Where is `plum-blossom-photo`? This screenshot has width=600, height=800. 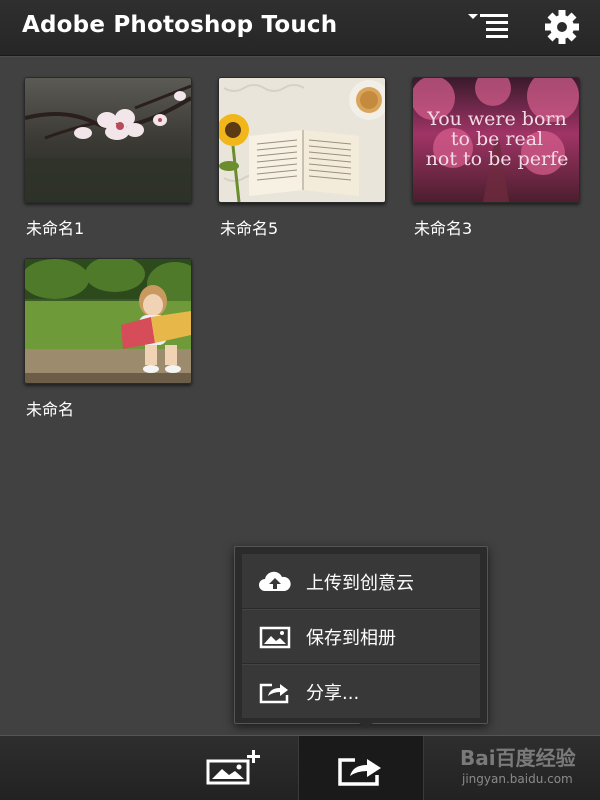 plum-blossom-photo is located at coordinates (108, 140).